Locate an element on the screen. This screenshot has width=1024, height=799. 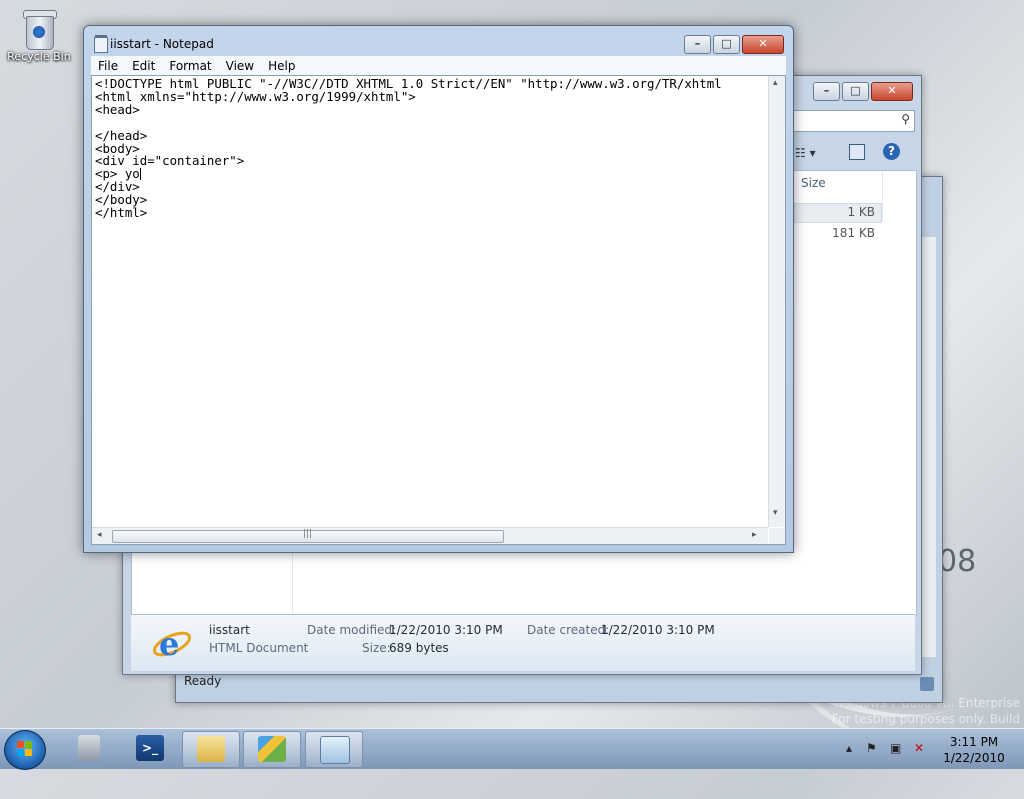
explorer-caption-buttons: – □ ✕ is located at coordinates (863, 91).